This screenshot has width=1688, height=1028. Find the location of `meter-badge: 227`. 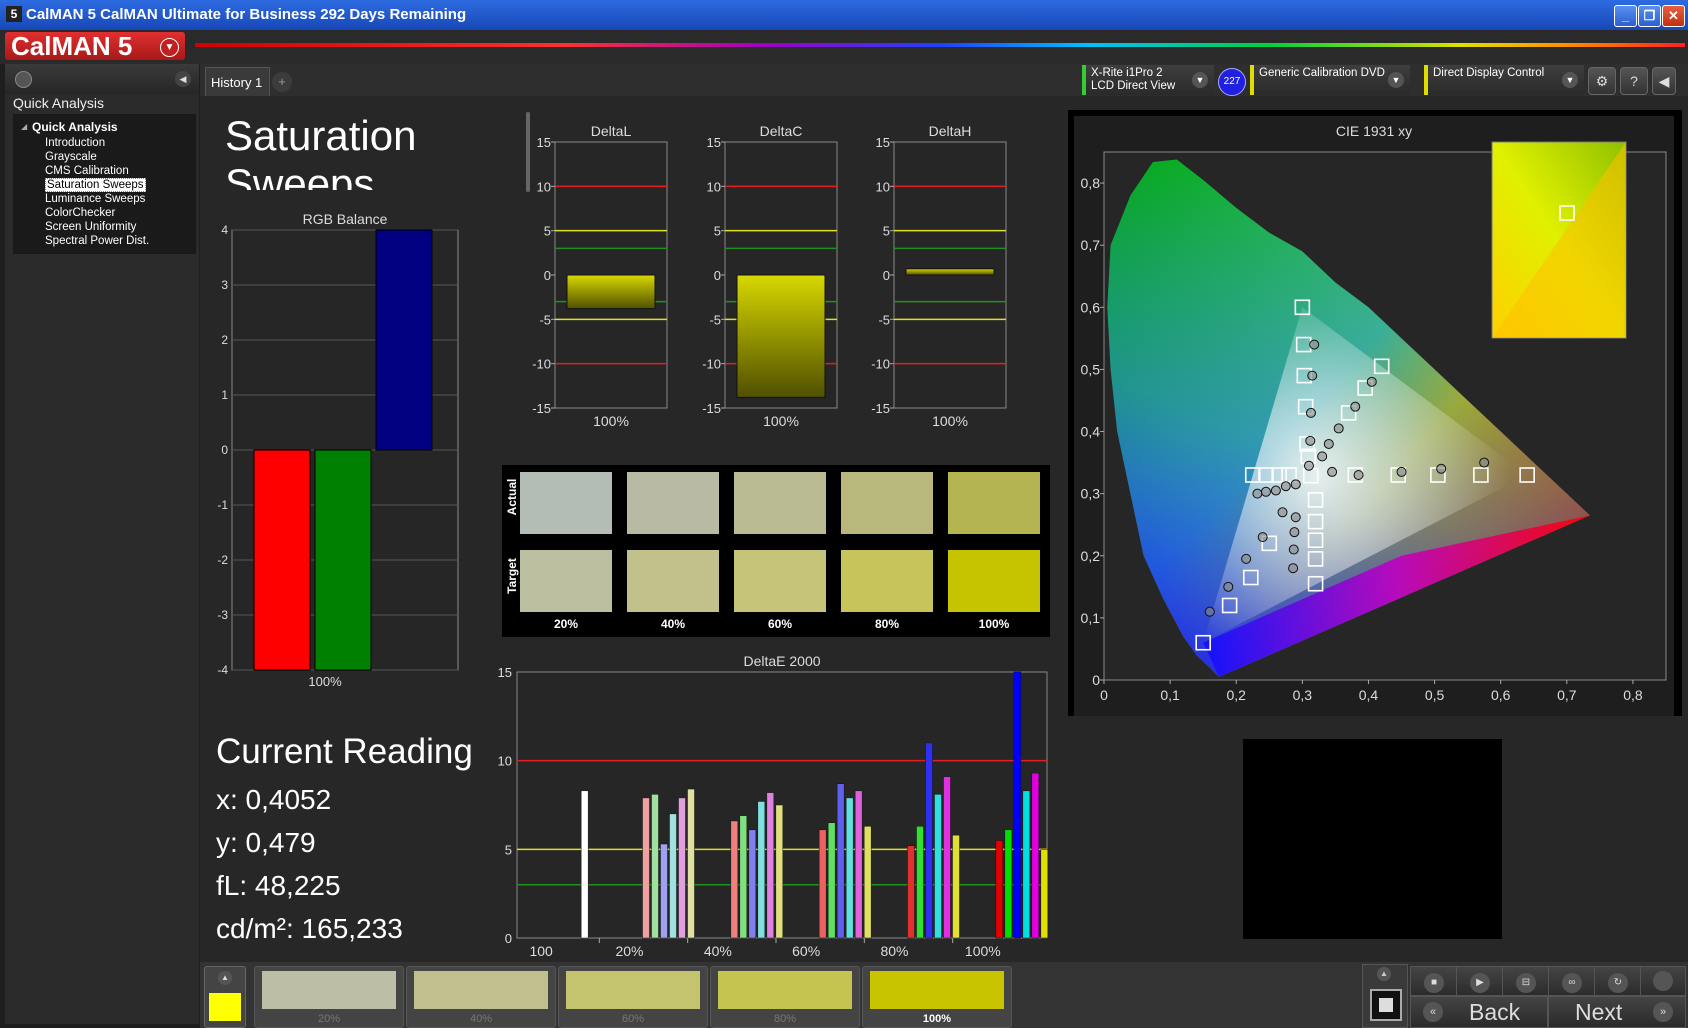

meter-badge: 227 is located at coordinates (1232, 82).